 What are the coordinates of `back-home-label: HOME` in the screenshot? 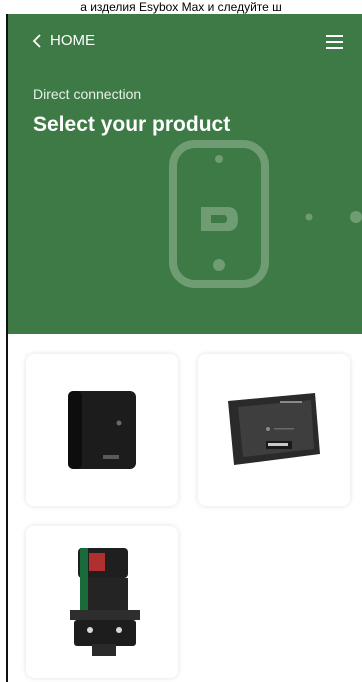 It's located at (72, 40).